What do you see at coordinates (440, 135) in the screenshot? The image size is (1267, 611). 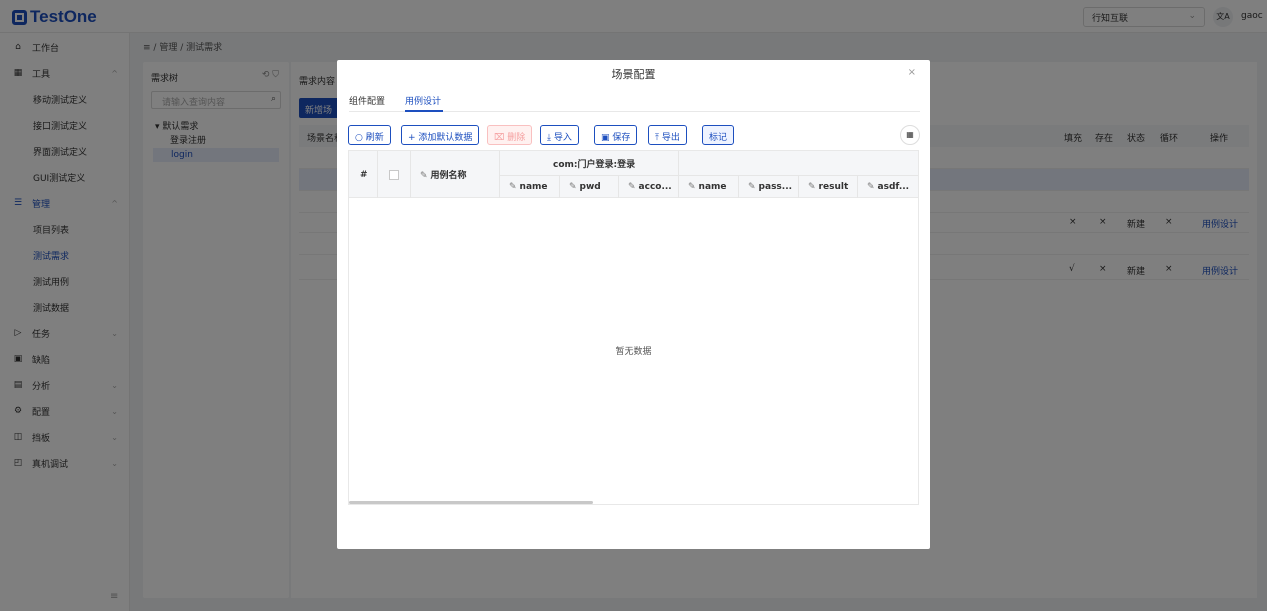 I see `add-default-data-button: + 添加默认数据` at bounding box center [440, 135].